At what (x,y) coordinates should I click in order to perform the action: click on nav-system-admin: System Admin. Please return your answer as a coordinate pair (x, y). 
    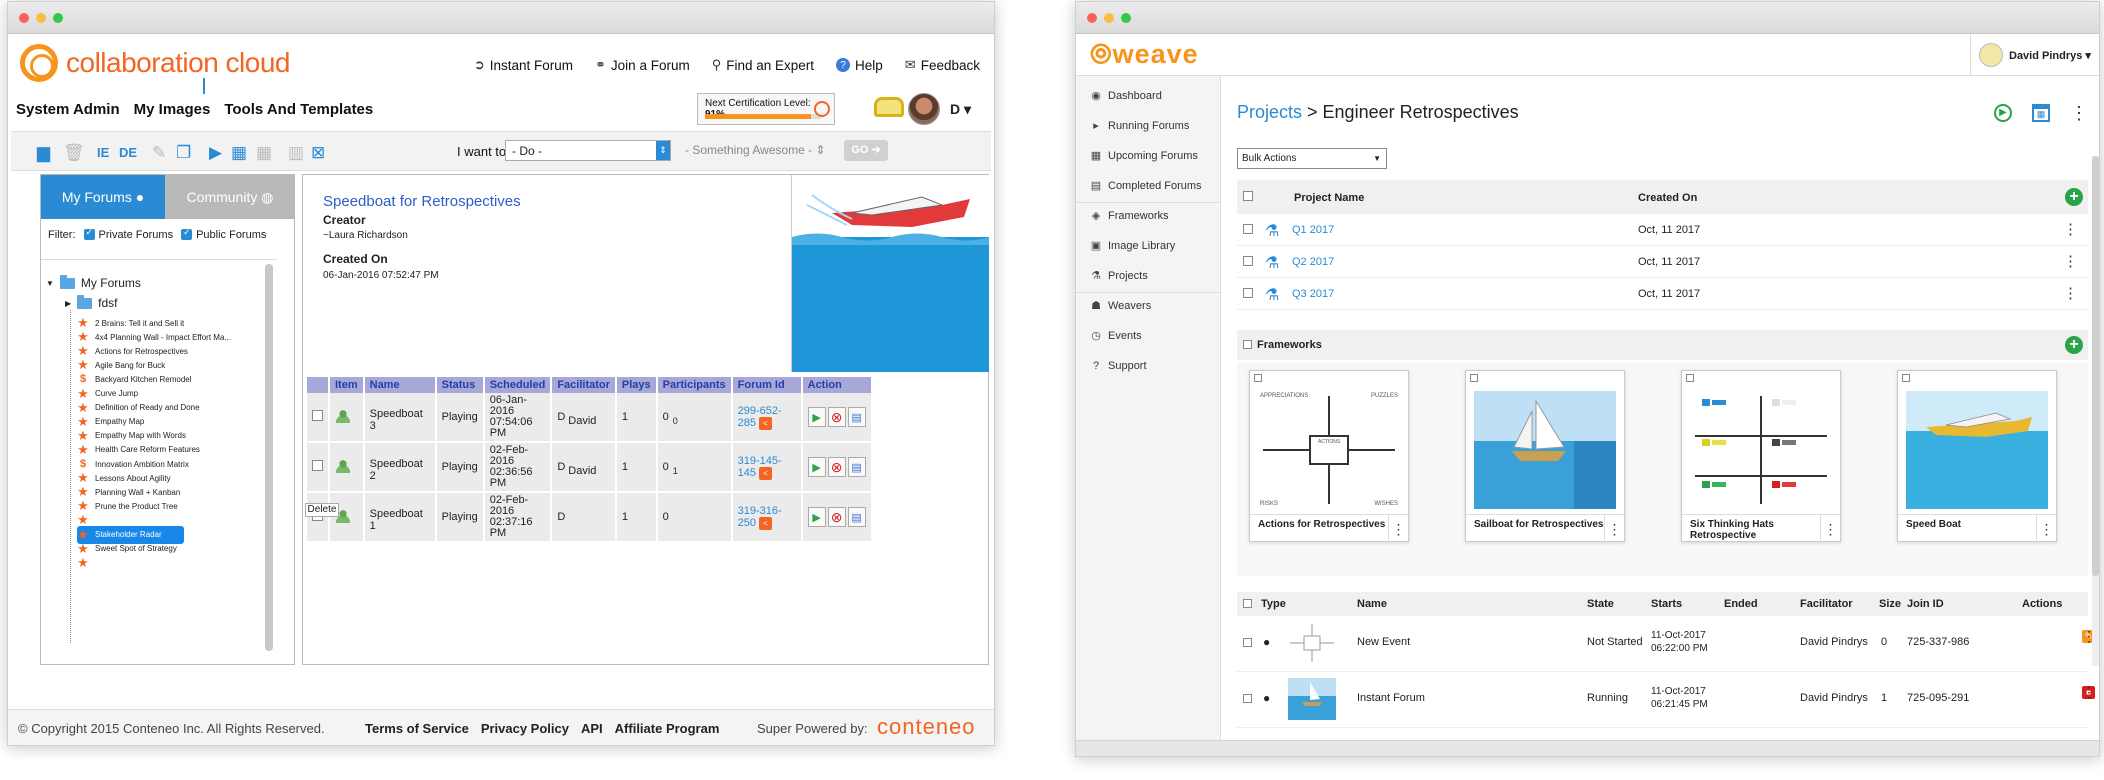
    Looking at the image, I should click on (68, 109).